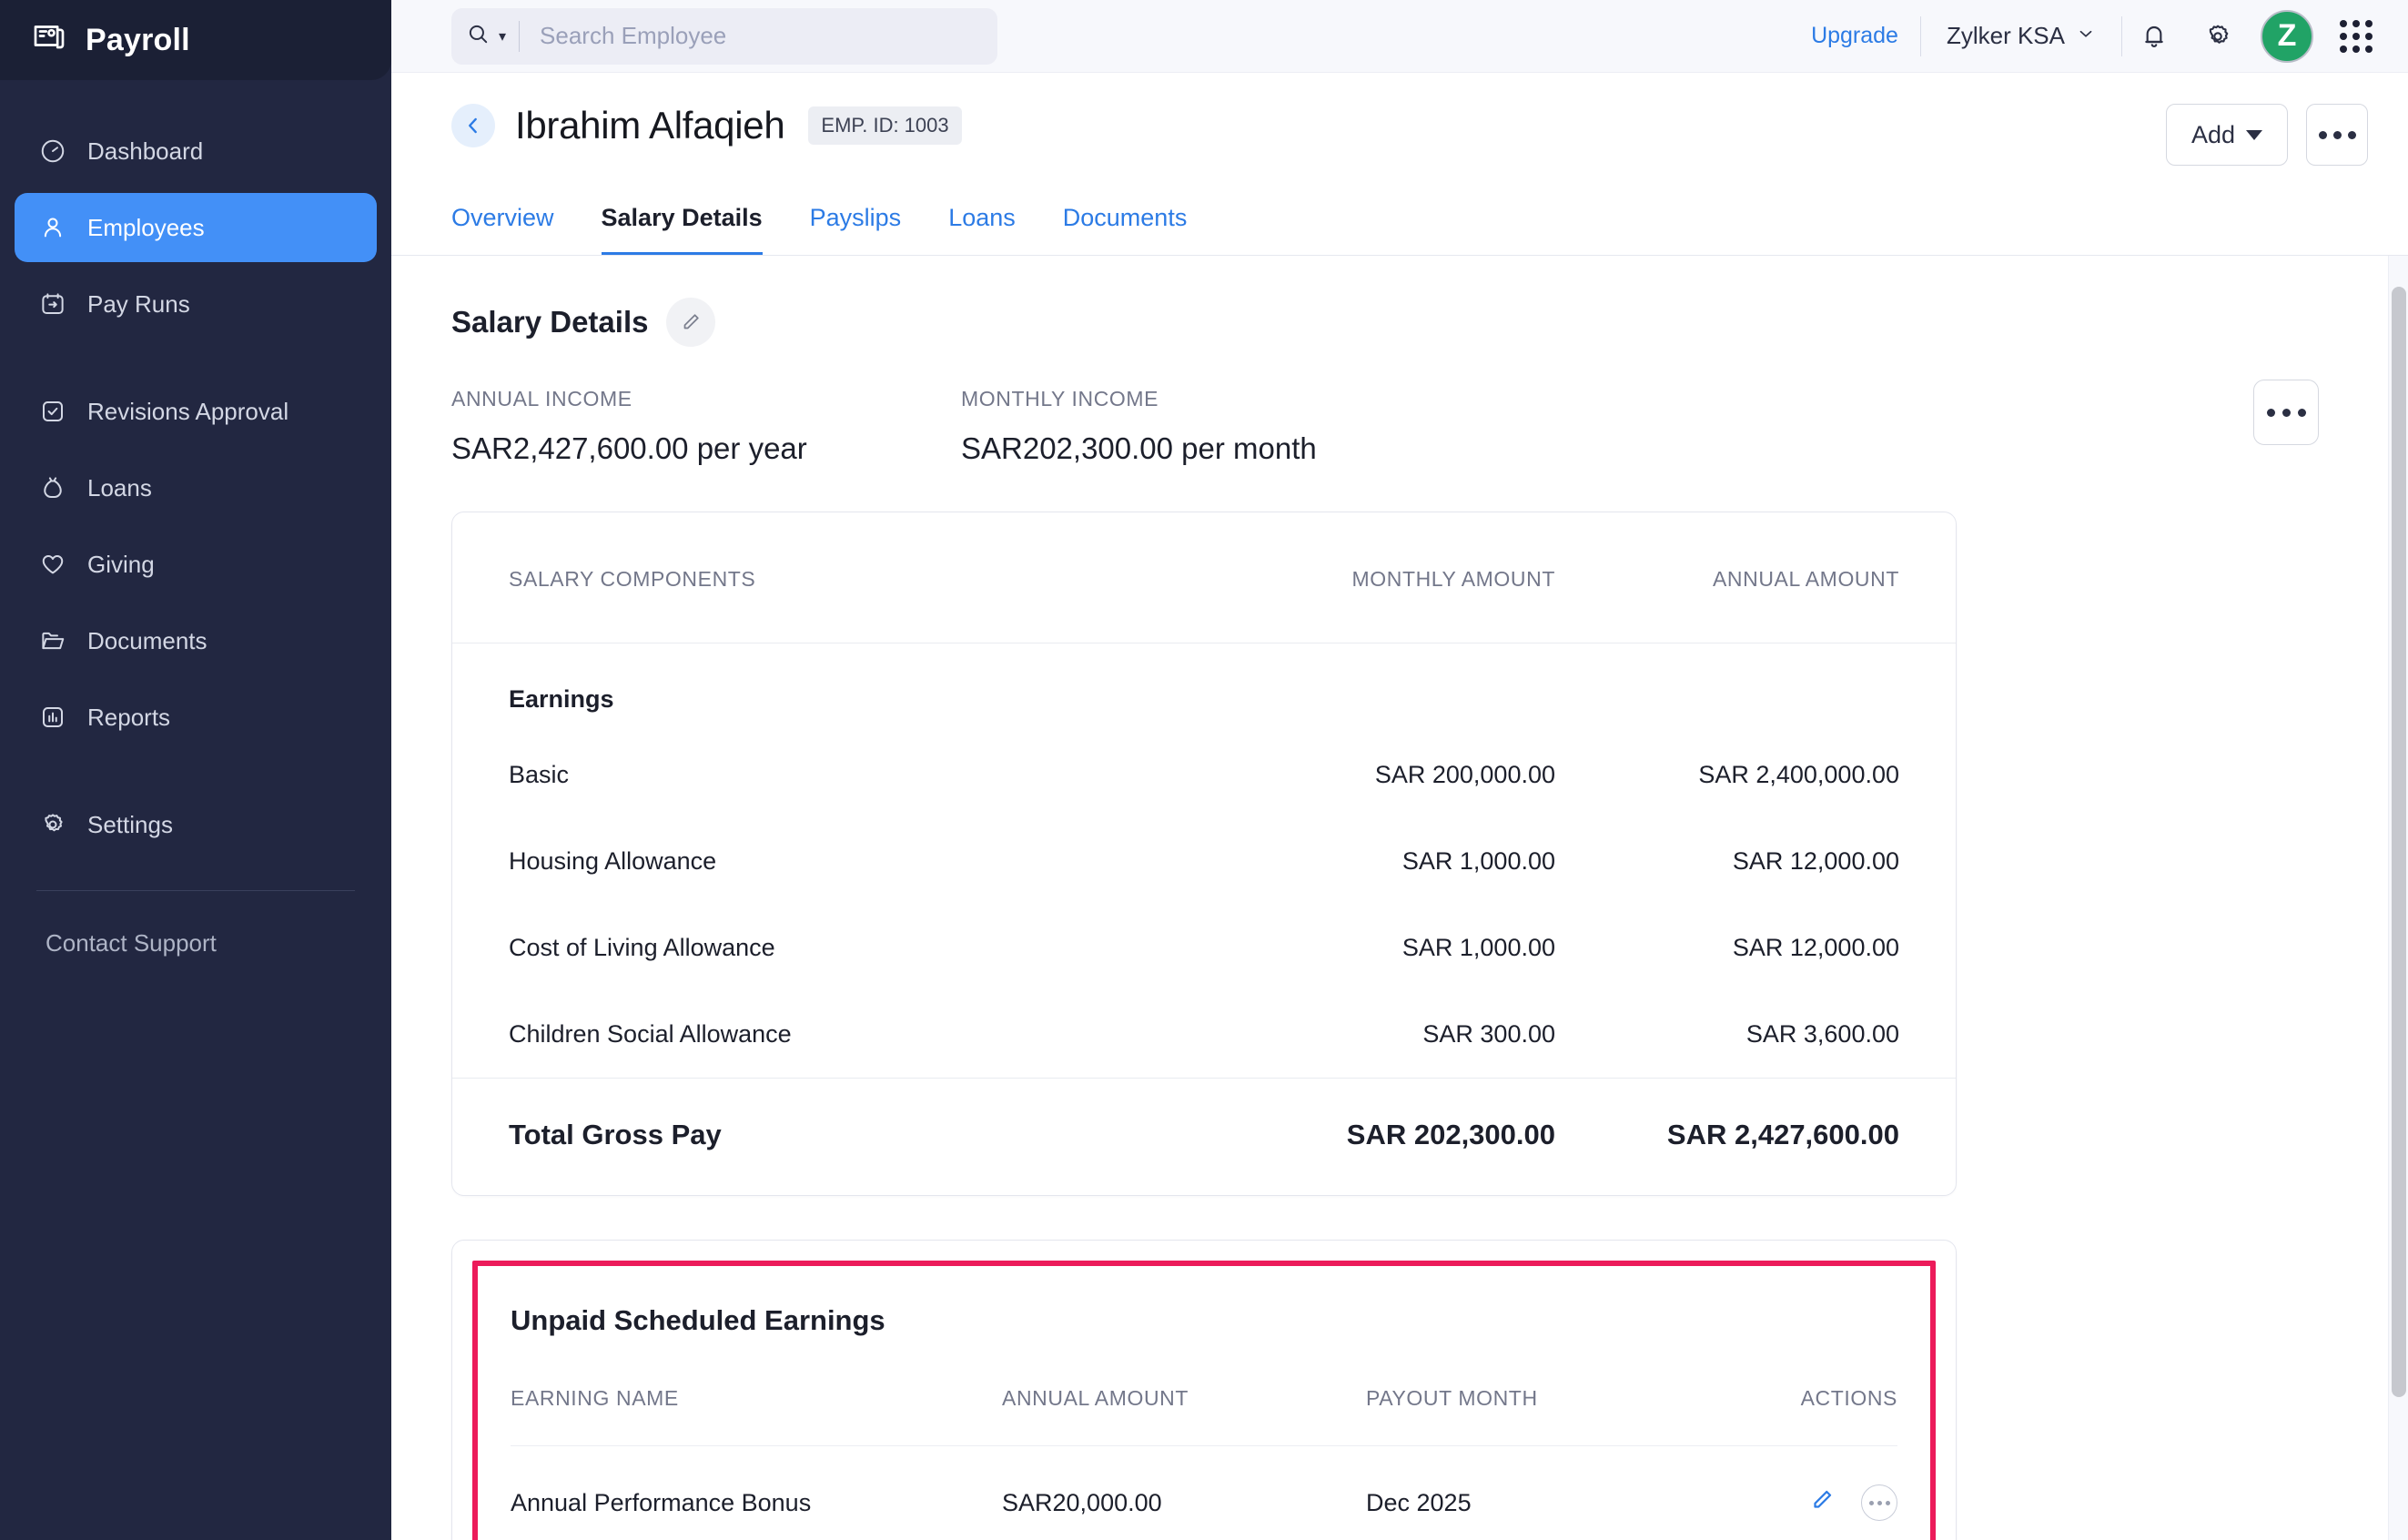 The width and height of the screenshot is (2408, 1540). What do you see at coordinates (1125, 223) in the screenshot?
I see `tab-documents: Documents` at bounding box center [1125, 223].